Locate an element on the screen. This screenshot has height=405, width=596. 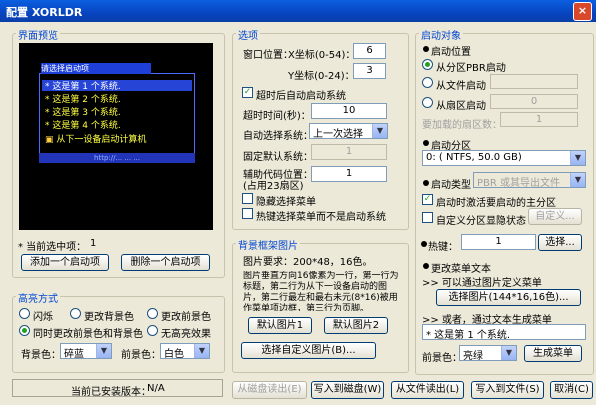
window-title: 配置 XORLDR is located at coordinates (44, 12).